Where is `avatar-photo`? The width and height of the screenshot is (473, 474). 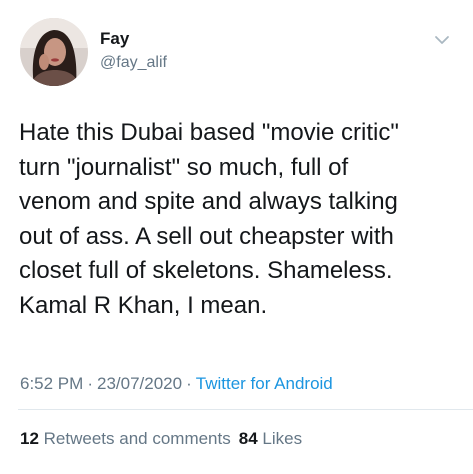
avatar-photo is located at coordinates (54, 52).